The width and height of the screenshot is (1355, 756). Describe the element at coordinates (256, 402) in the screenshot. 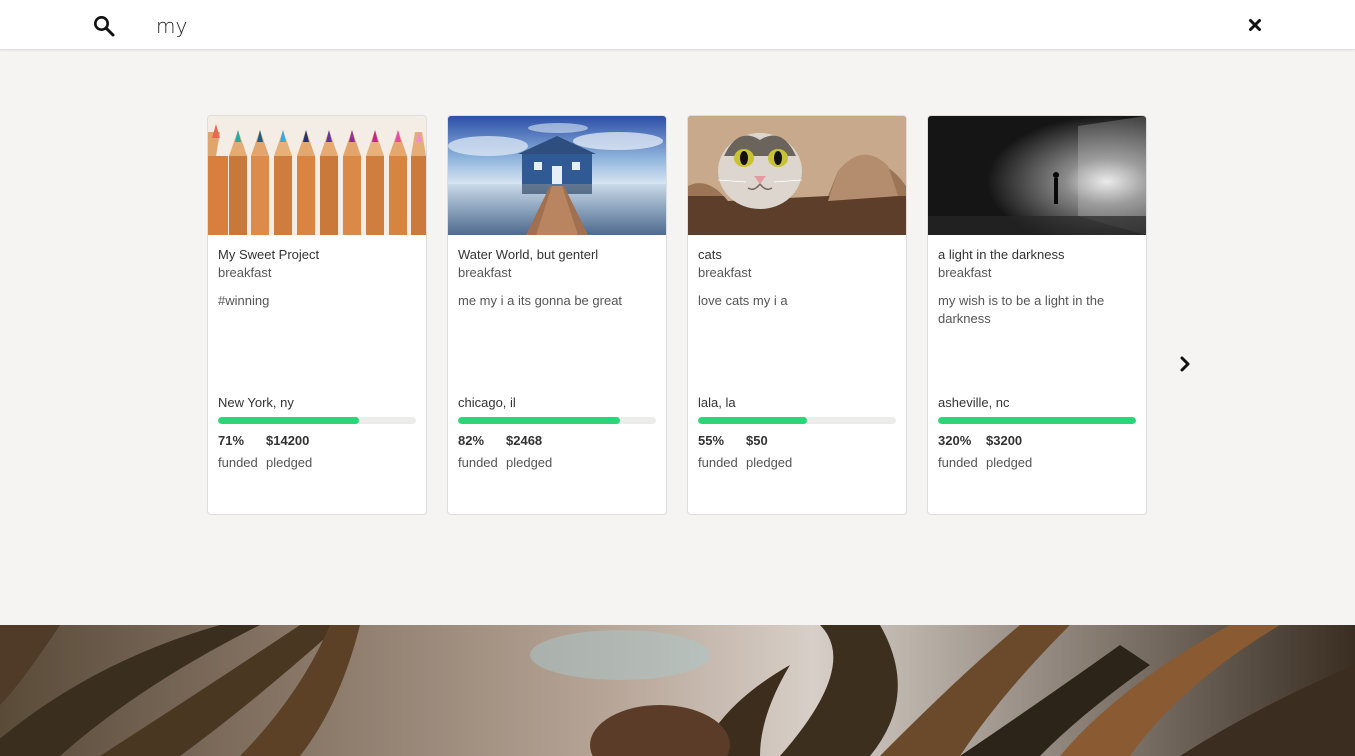

I see `project-location: New York, ny` at that location.